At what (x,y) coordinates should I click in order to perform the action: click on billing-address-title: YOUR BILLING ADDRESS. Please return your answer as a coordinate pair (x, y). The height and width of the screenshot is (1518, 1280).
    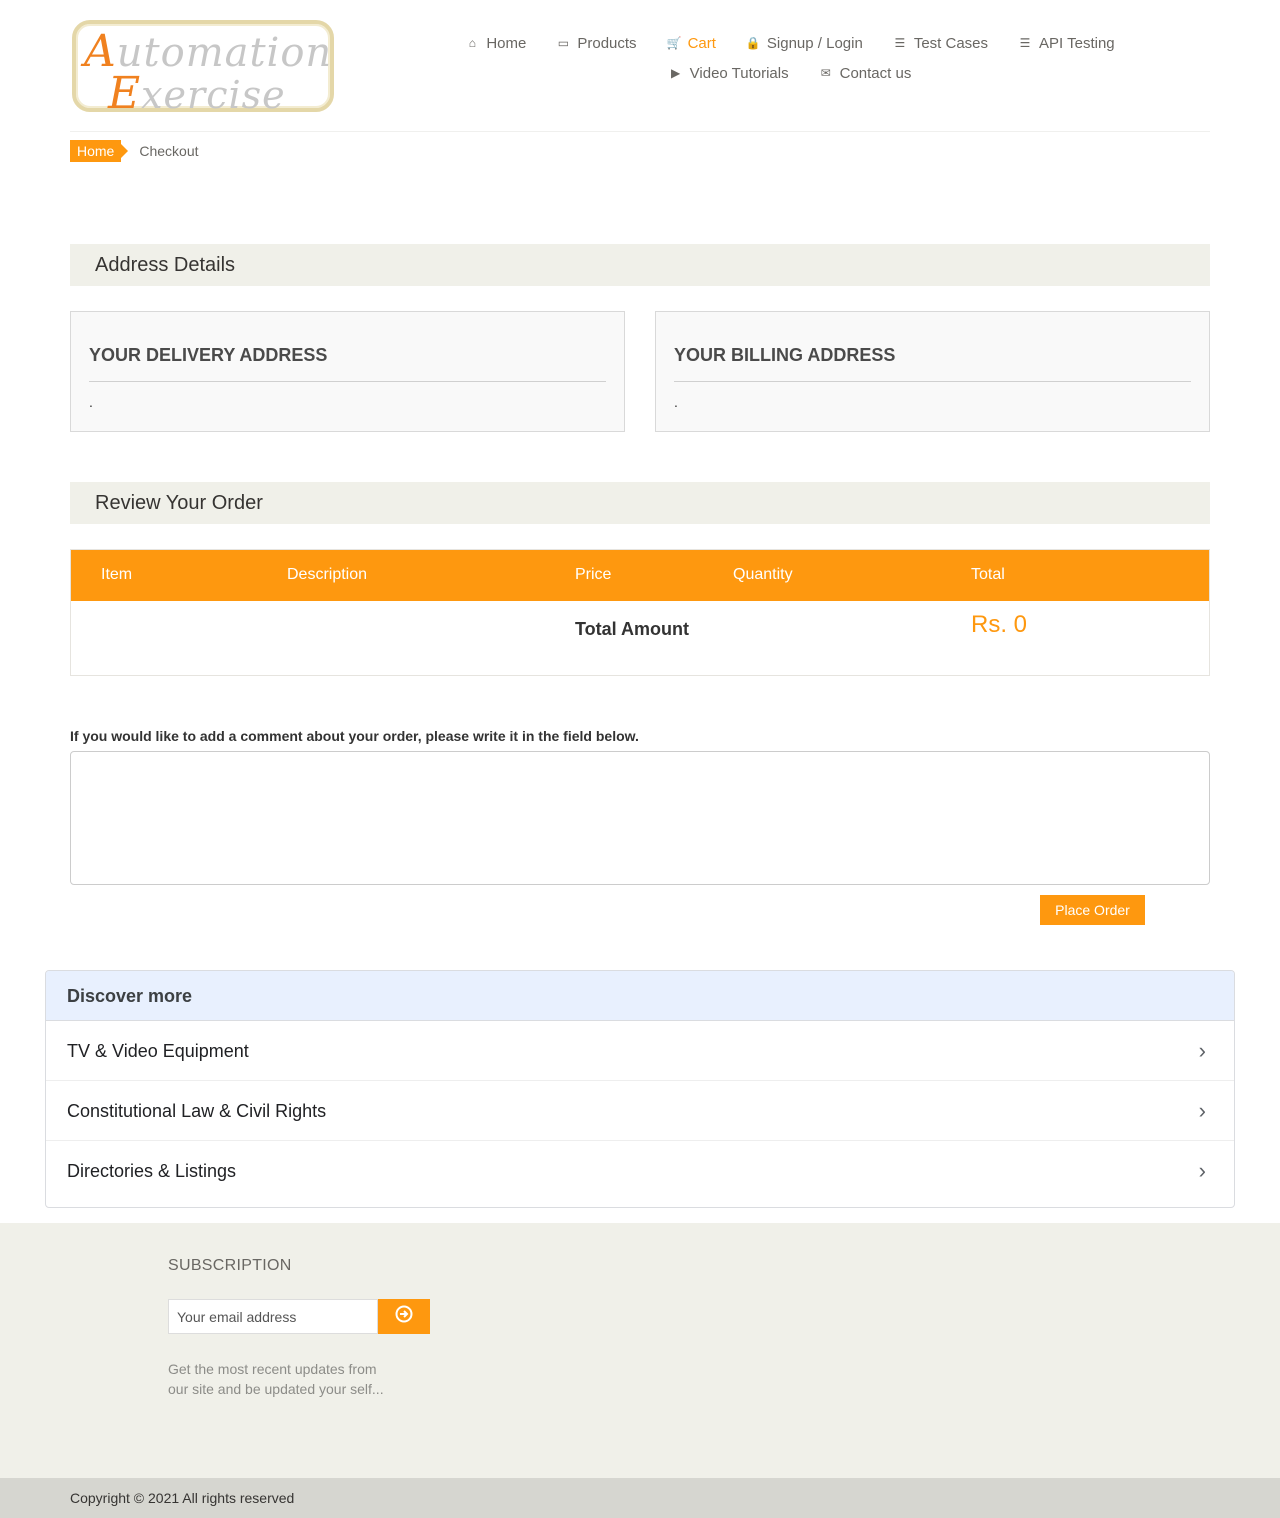
    Looking at the image, I should click on (932, 363).